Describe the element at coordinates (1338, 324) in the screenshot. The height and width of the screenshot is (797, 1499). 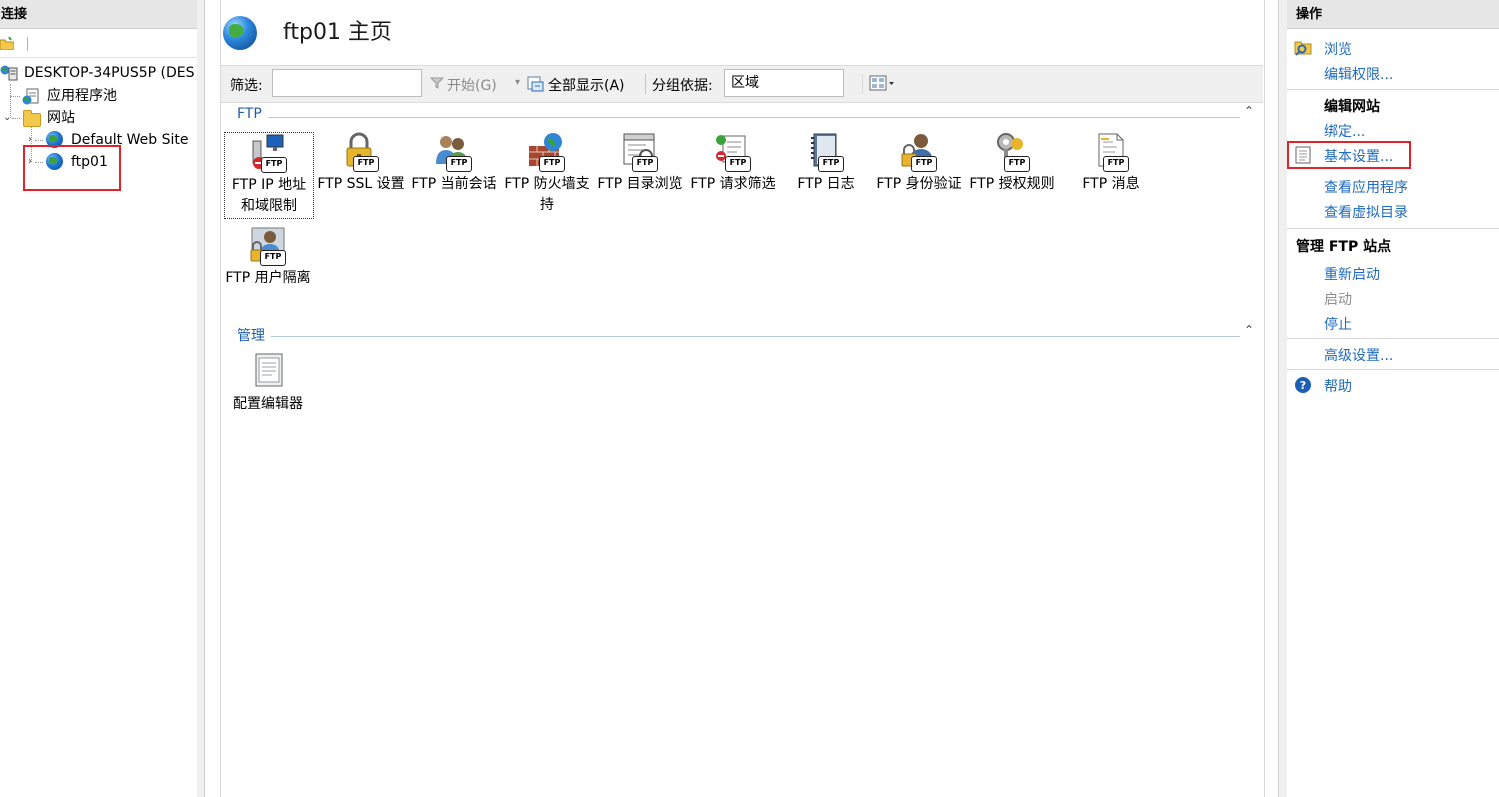
I see `stop-link: 停止` at that location.